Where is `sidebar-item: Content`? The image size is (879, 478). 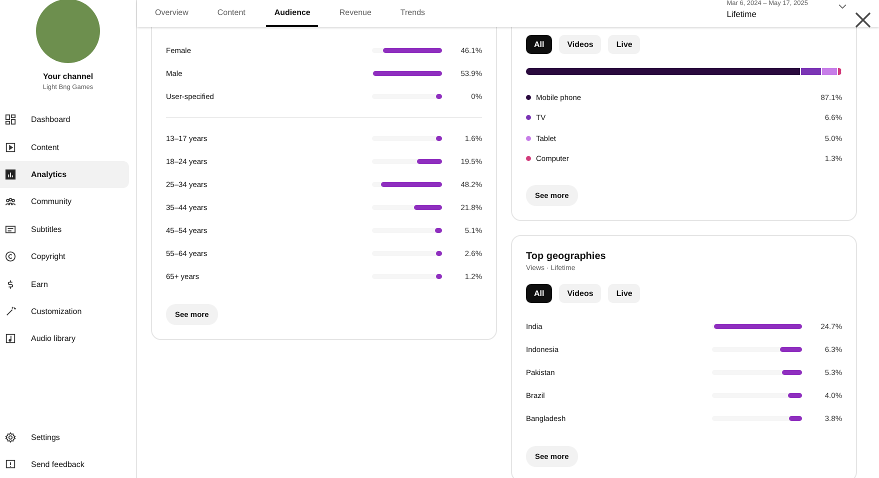
sidebar-item: Content is located at coordinates (64, 147).